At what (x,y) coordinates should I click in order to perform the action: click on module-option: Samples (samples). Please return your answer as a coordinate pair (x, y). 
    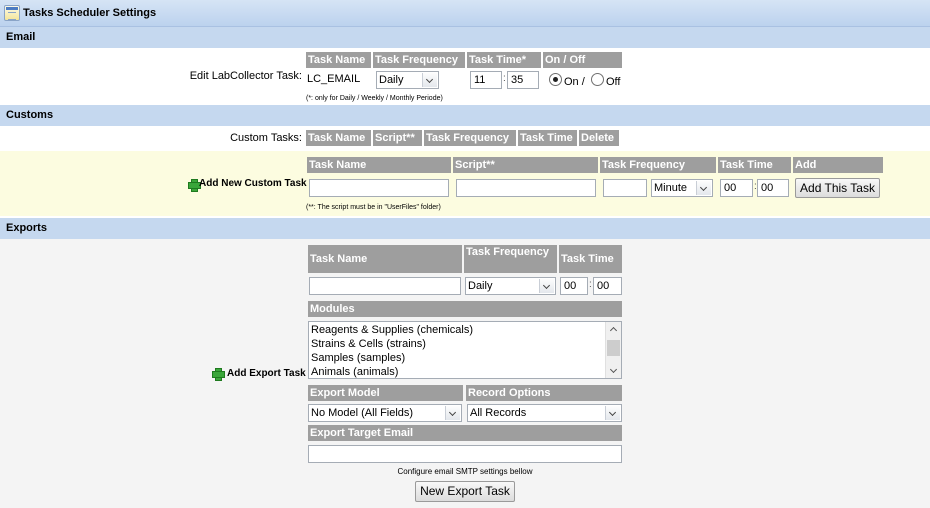
    Looking at the image, I should click on (465, 358).